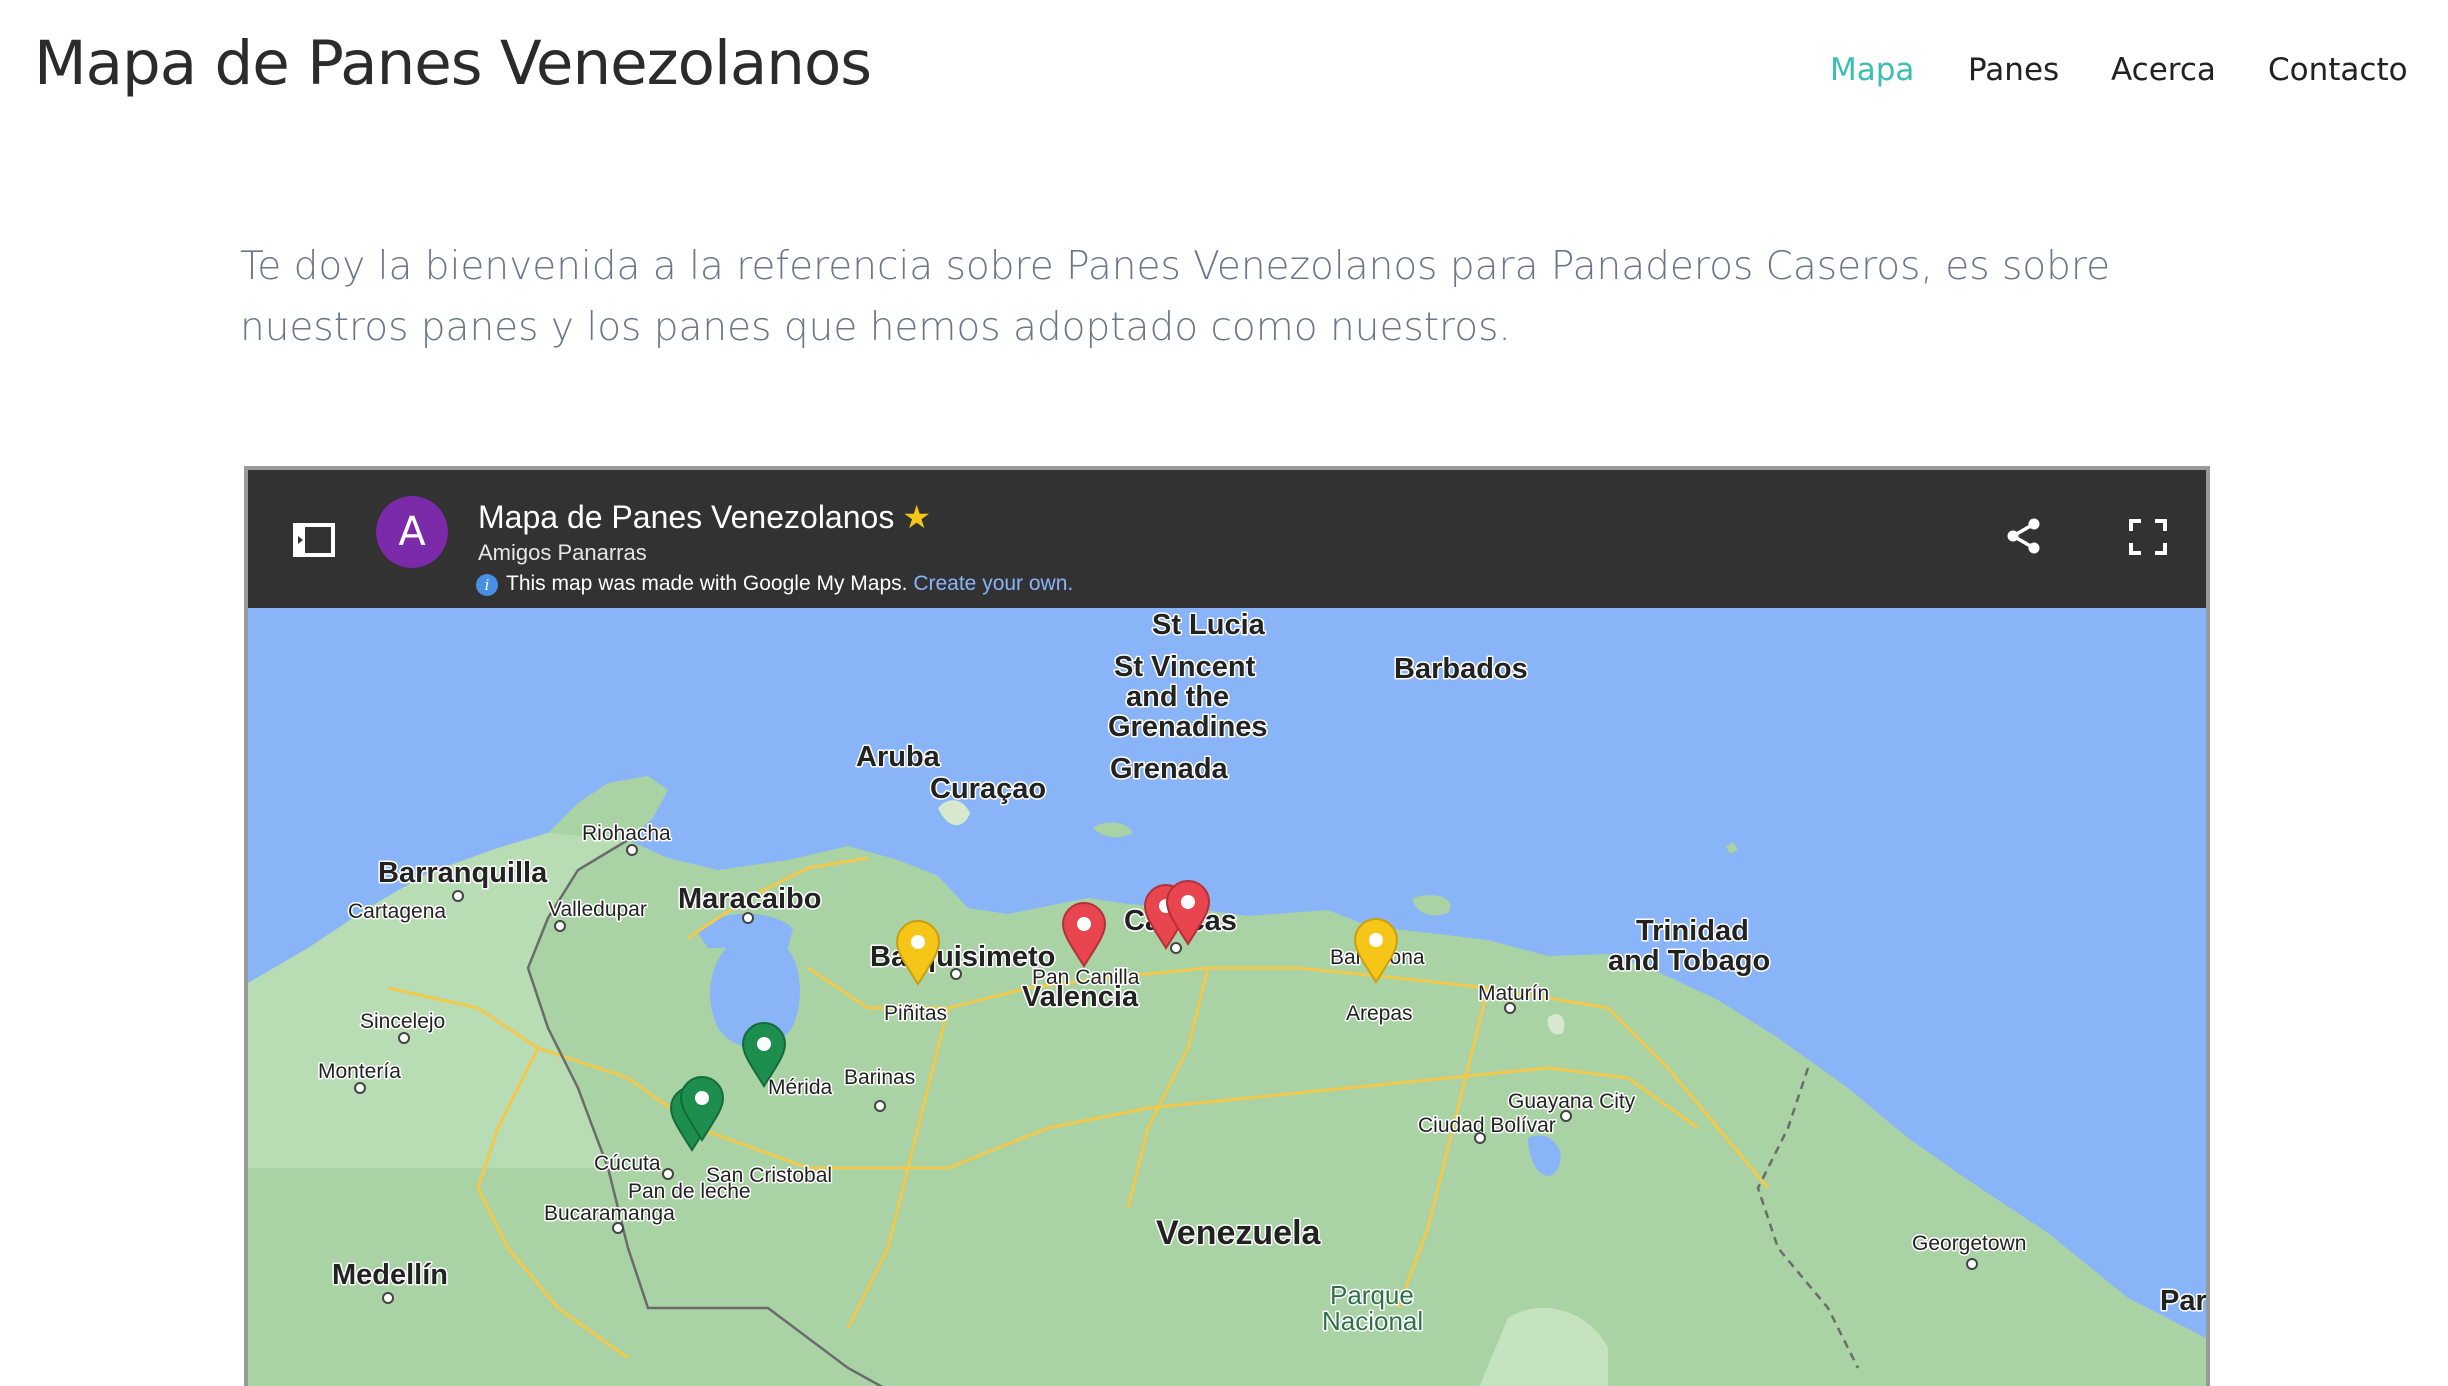 Image resolution: width=2448 pixels, height=1386 pixels. What do you see at coordinates (359, 1071) in the screenshot?
I see `label-monteria: Montería` at bounding box center [359, 1071].